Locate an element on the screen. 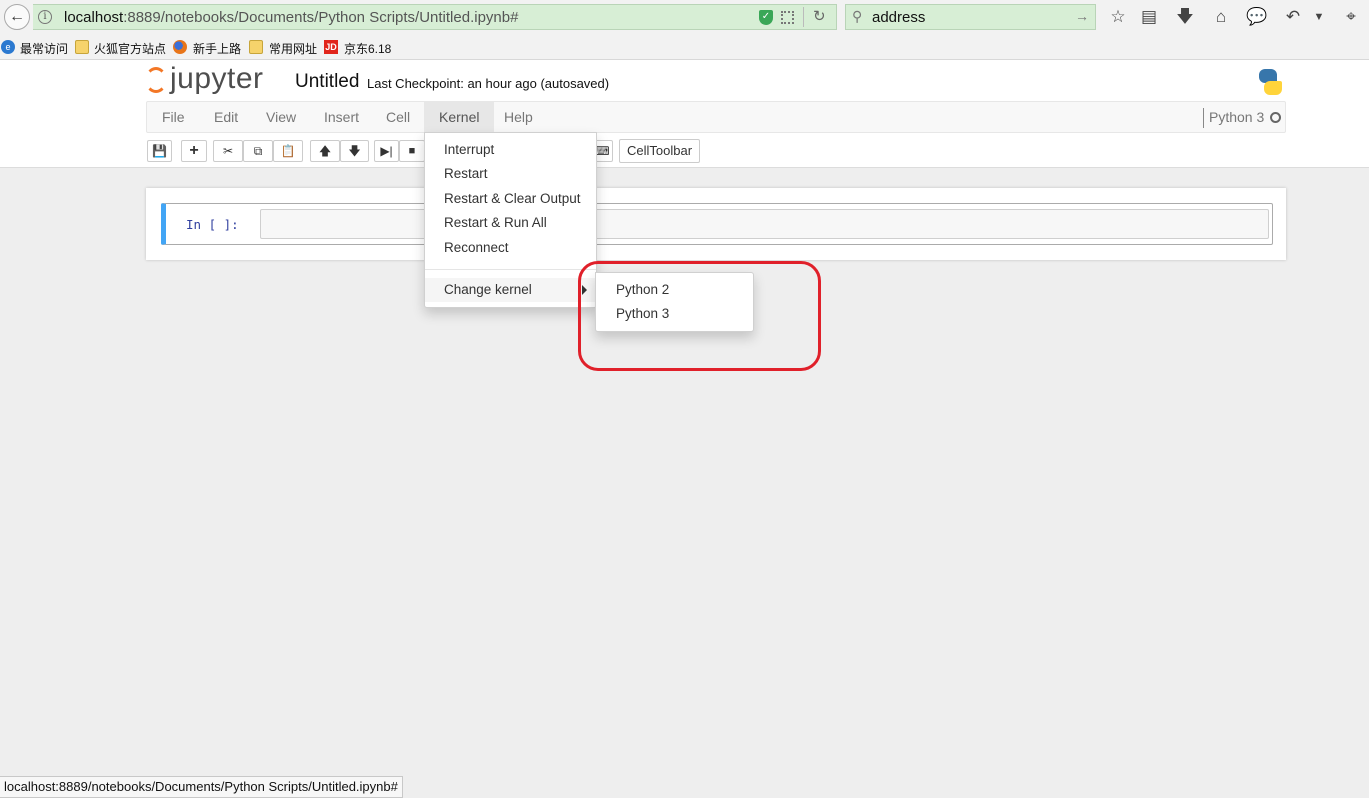  menu-edit: Edit is located at coordinates (226, 117).